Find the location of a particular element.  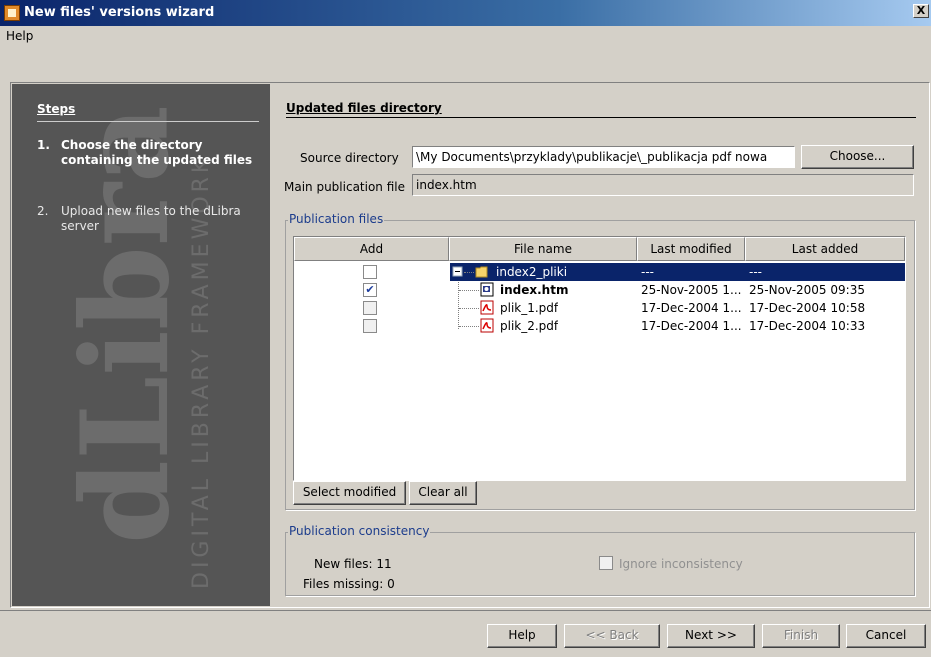

main-file-label: Main publication file is located at coordinates (344, 187).